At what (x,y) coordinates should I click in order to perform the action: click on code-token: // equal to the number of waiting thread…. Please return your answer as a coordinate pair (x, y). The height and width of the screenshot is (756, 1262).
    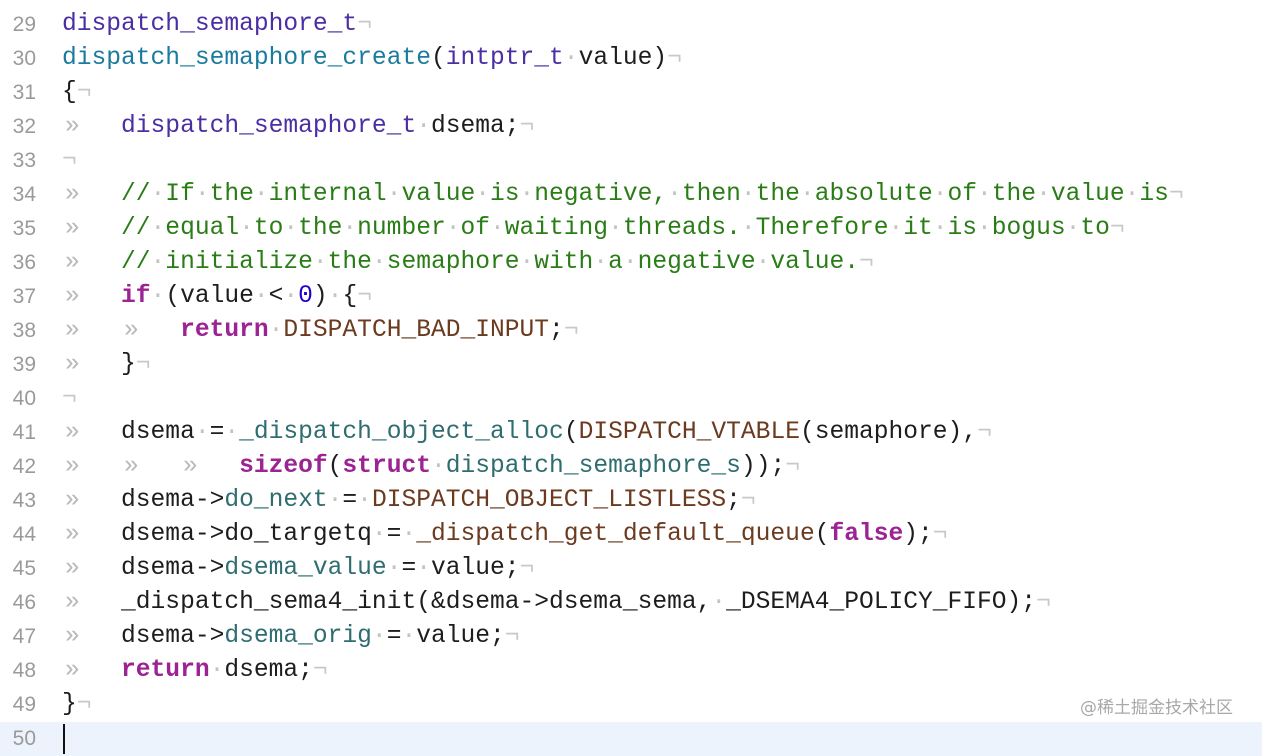
    Looking at the image, I should click on (615, 228).